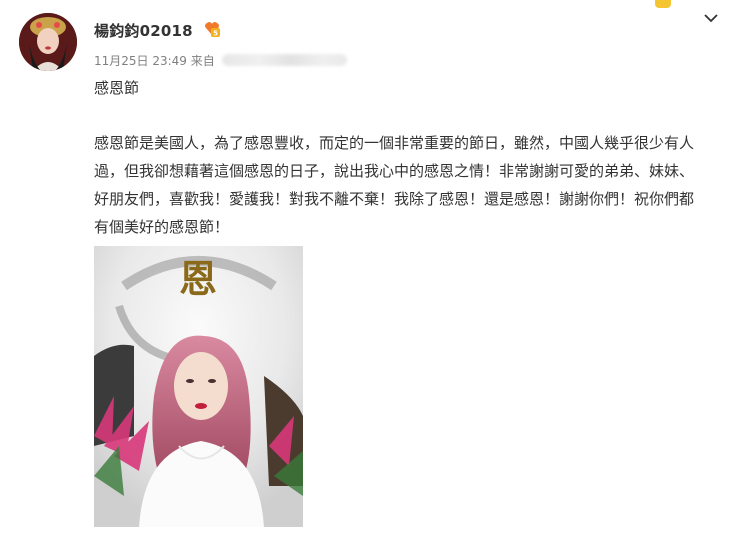  Describe the element at coordinates (663, 4) in the screenshot. I see `corner-badge` at that location.